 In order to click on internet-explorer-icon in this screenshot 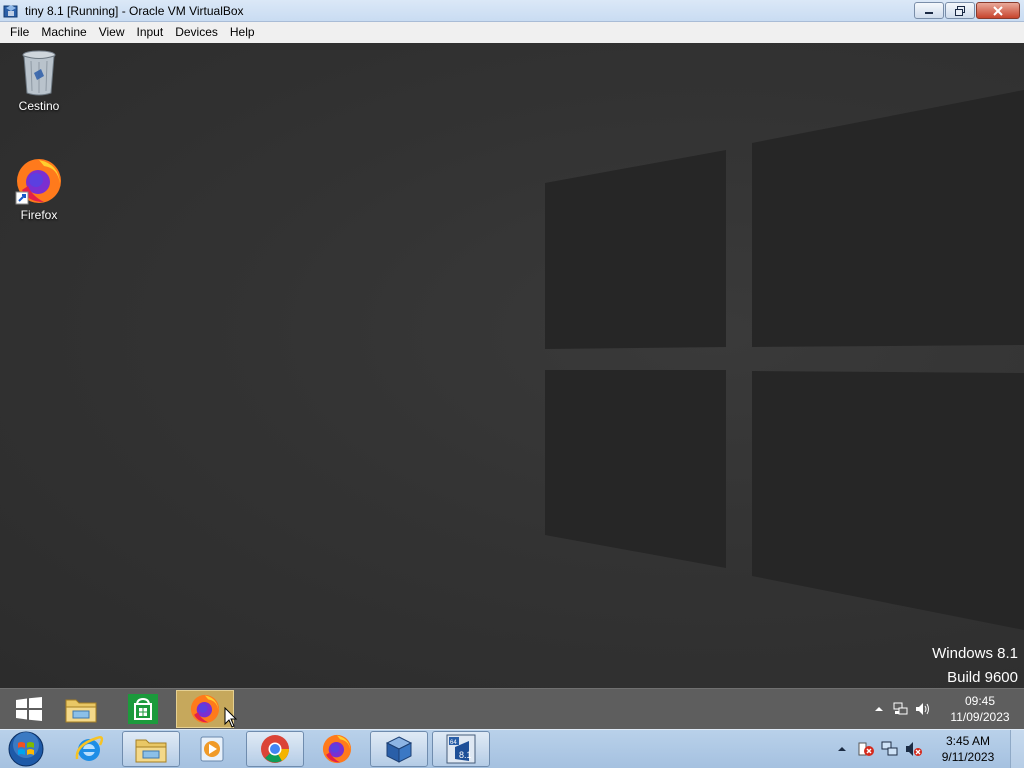, I will do `click(89, 748)`.